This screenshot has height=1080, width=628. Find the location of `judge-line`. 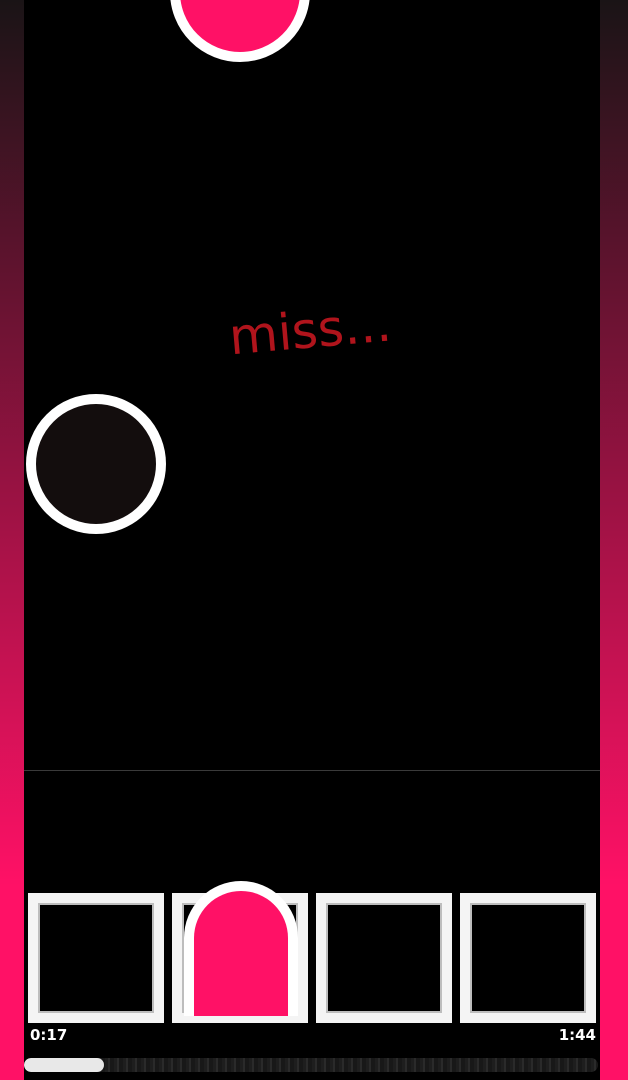

judge-line is located at coordinates (312, 770).